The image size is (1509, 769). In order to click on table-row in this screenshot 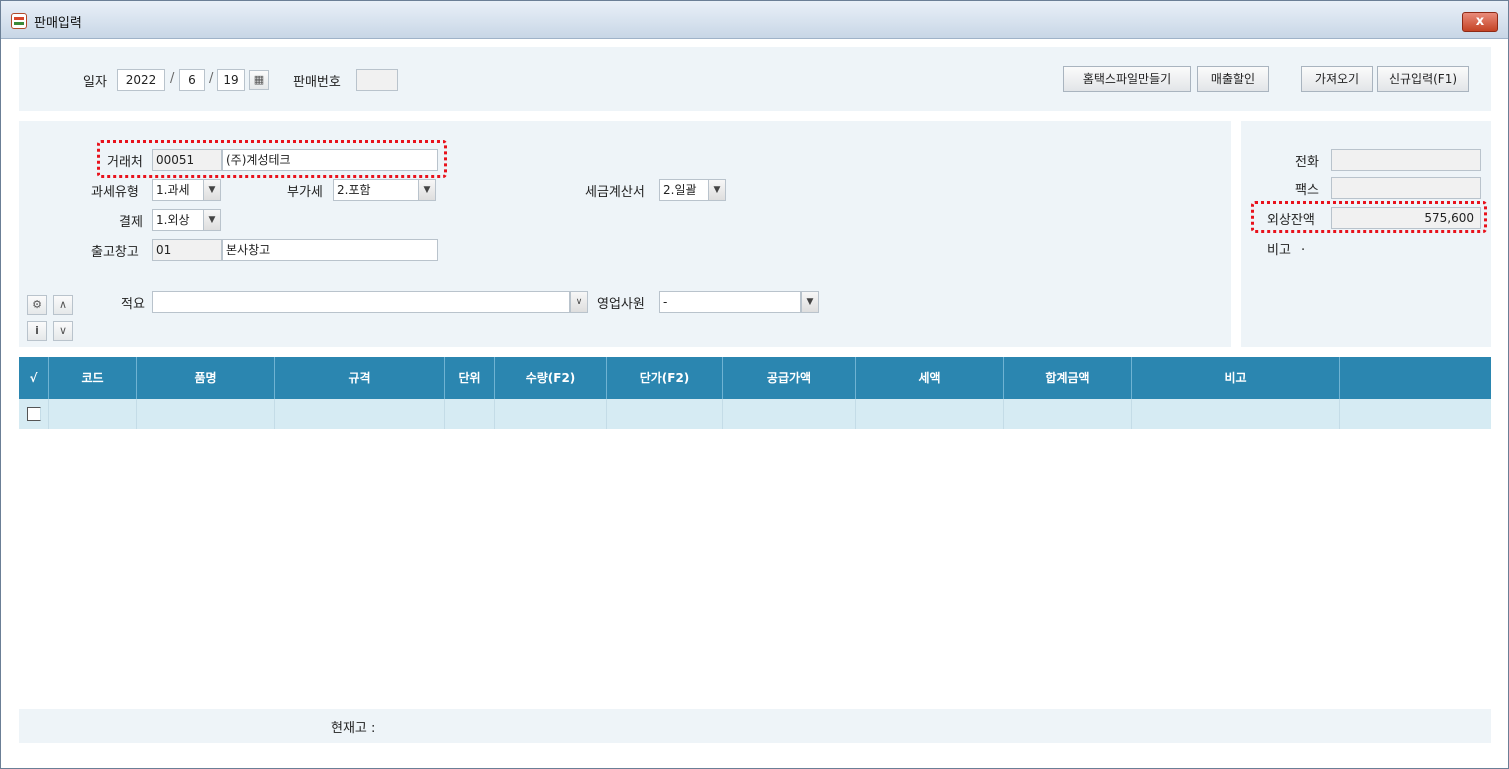, I will do `click(755, 414)`.